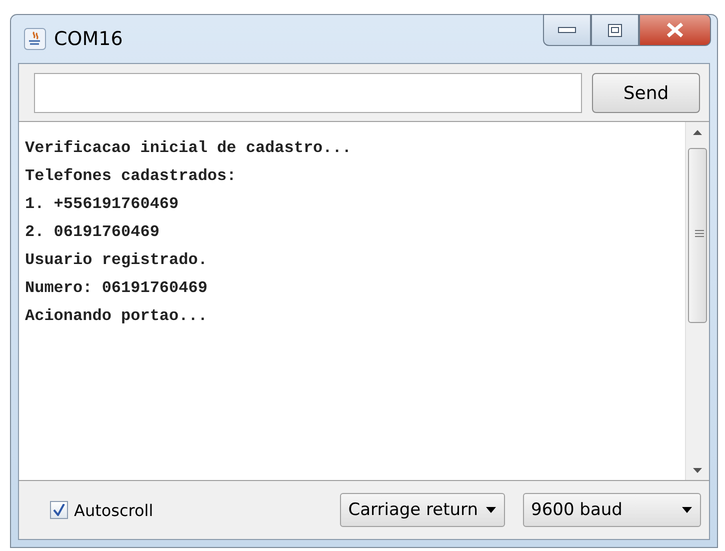 This screenshot has width=725, height=551. I want to click on close-button, so click(675, 30).